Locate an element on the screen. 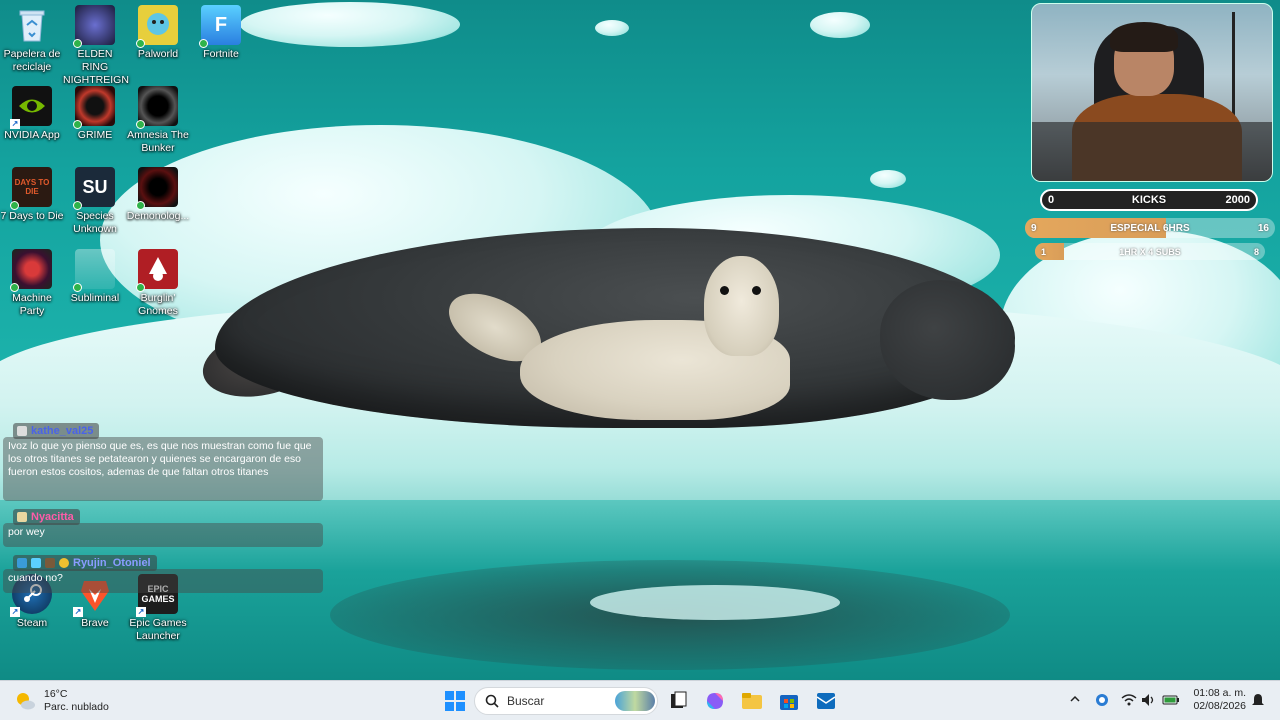 This screenshot has width=1280, height=720. desktop-icon-label: NVIDIA App is located at coordinates (32, 135).